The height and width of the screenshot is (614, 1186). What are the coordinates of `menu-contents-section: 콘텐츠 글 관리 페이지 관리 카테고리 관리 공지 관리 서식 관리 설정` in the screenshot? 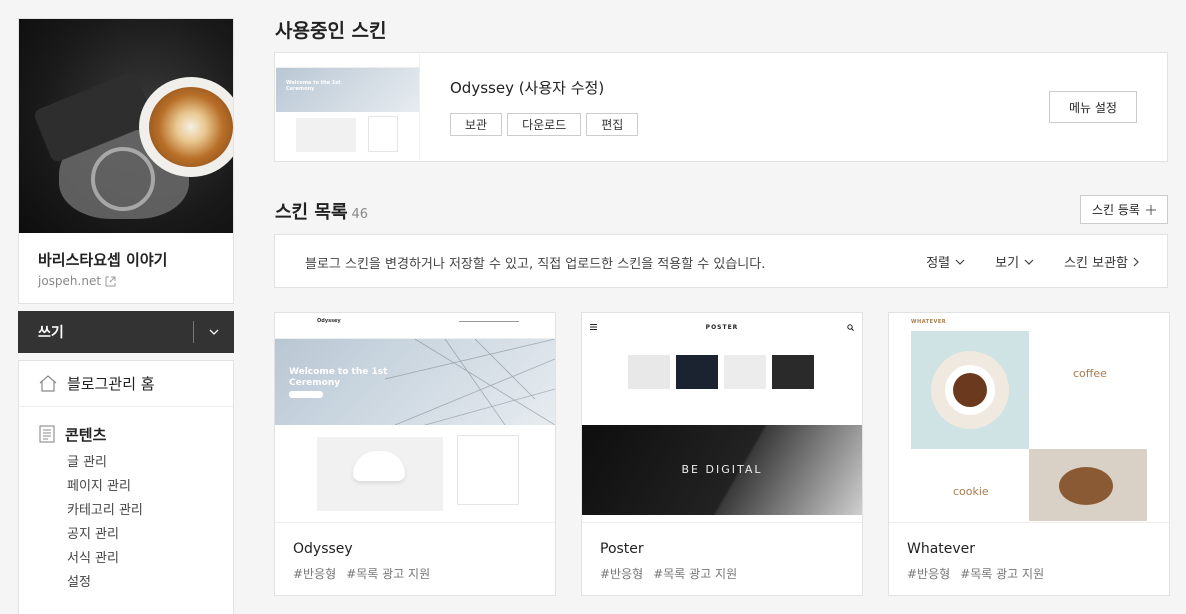 It's located at (126, 501).